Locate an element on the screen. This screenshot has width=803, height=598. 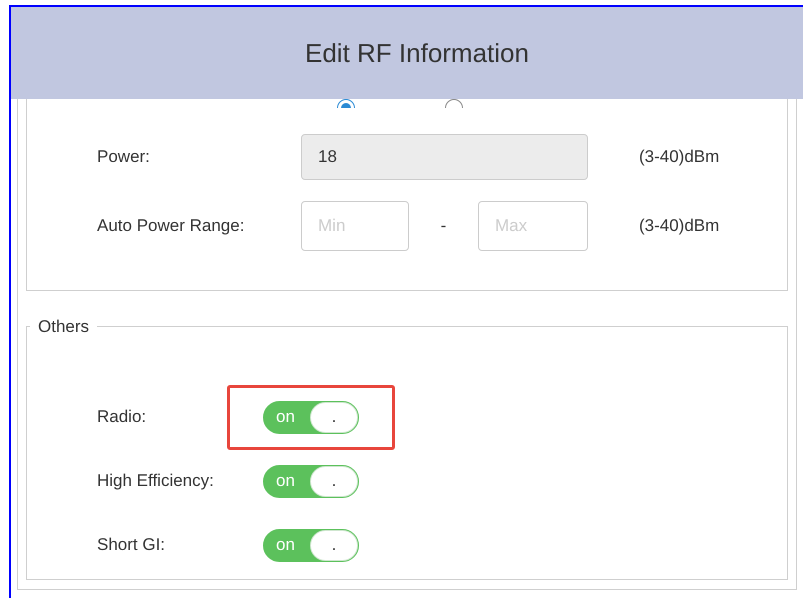
setting-label: Short GI: is located at coordinates (131, 545).